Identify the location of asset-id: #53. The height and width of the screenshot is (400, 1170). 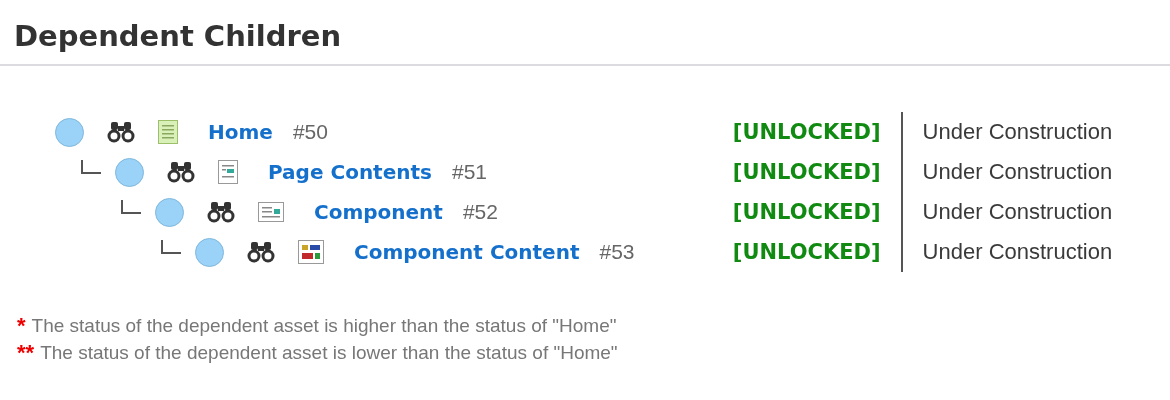
(617, 252).